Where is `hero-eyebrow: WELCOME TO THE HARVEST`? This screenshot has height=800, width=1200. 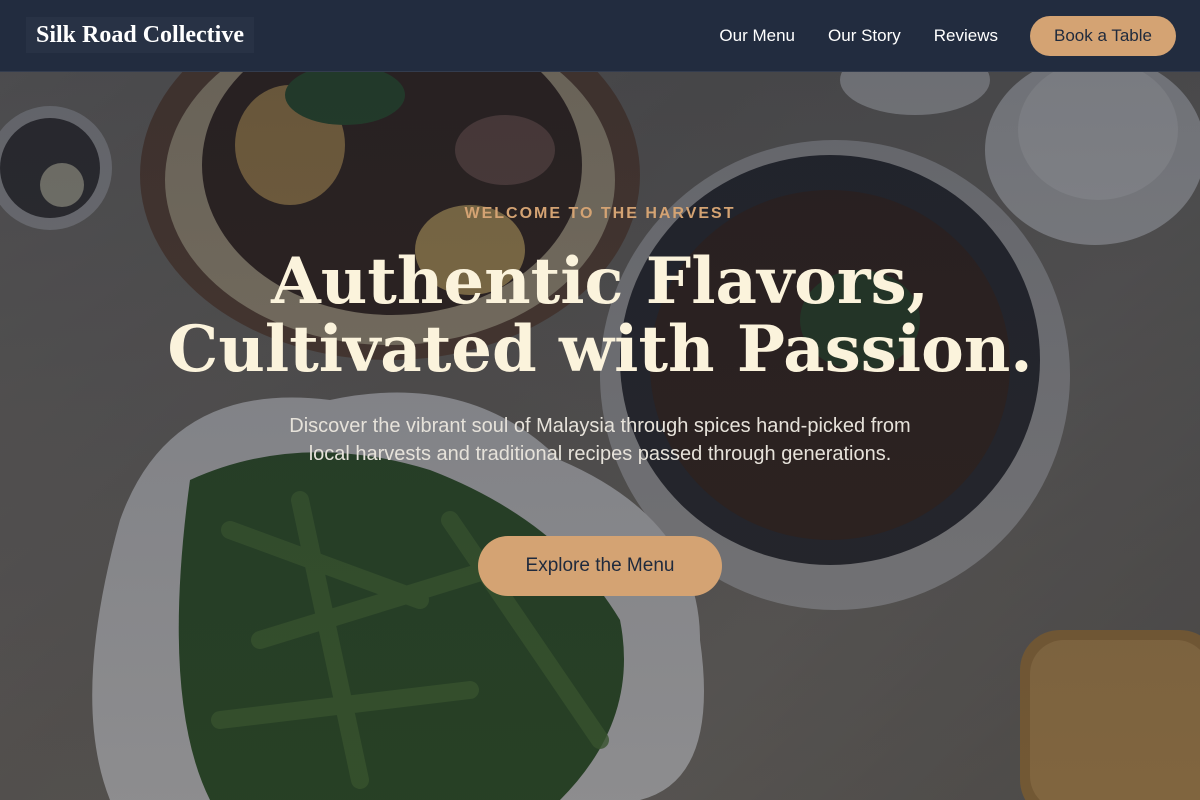
hero-eyebrow: WELCOME TO THE HARVEST is located at coordinates (600, 213).